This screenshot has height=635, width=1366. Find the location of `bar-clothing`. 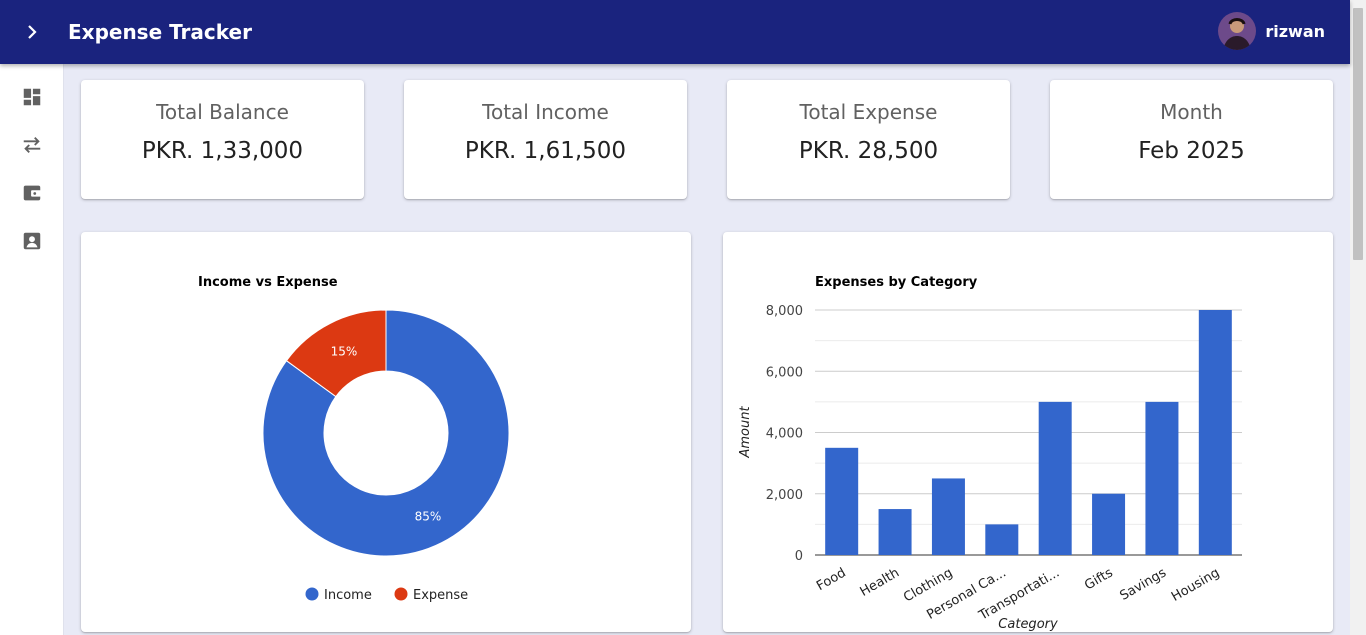

bar-clothing is located at coordinates (948, 516).